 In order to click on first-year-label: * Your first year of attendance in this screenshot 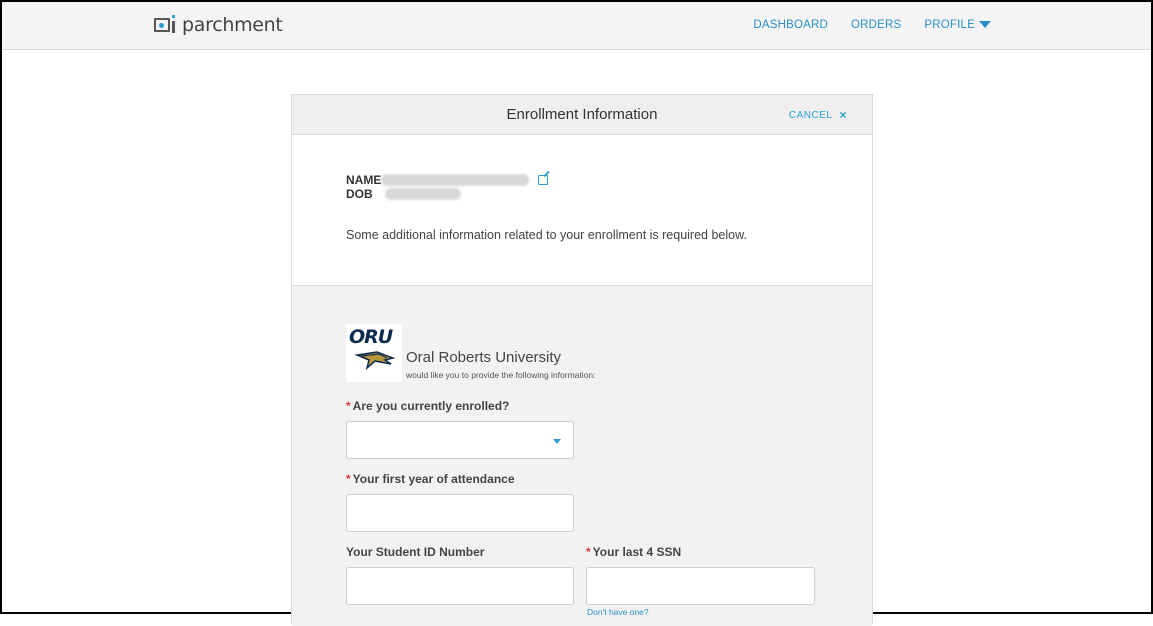, I will do `click(430, 479)`.